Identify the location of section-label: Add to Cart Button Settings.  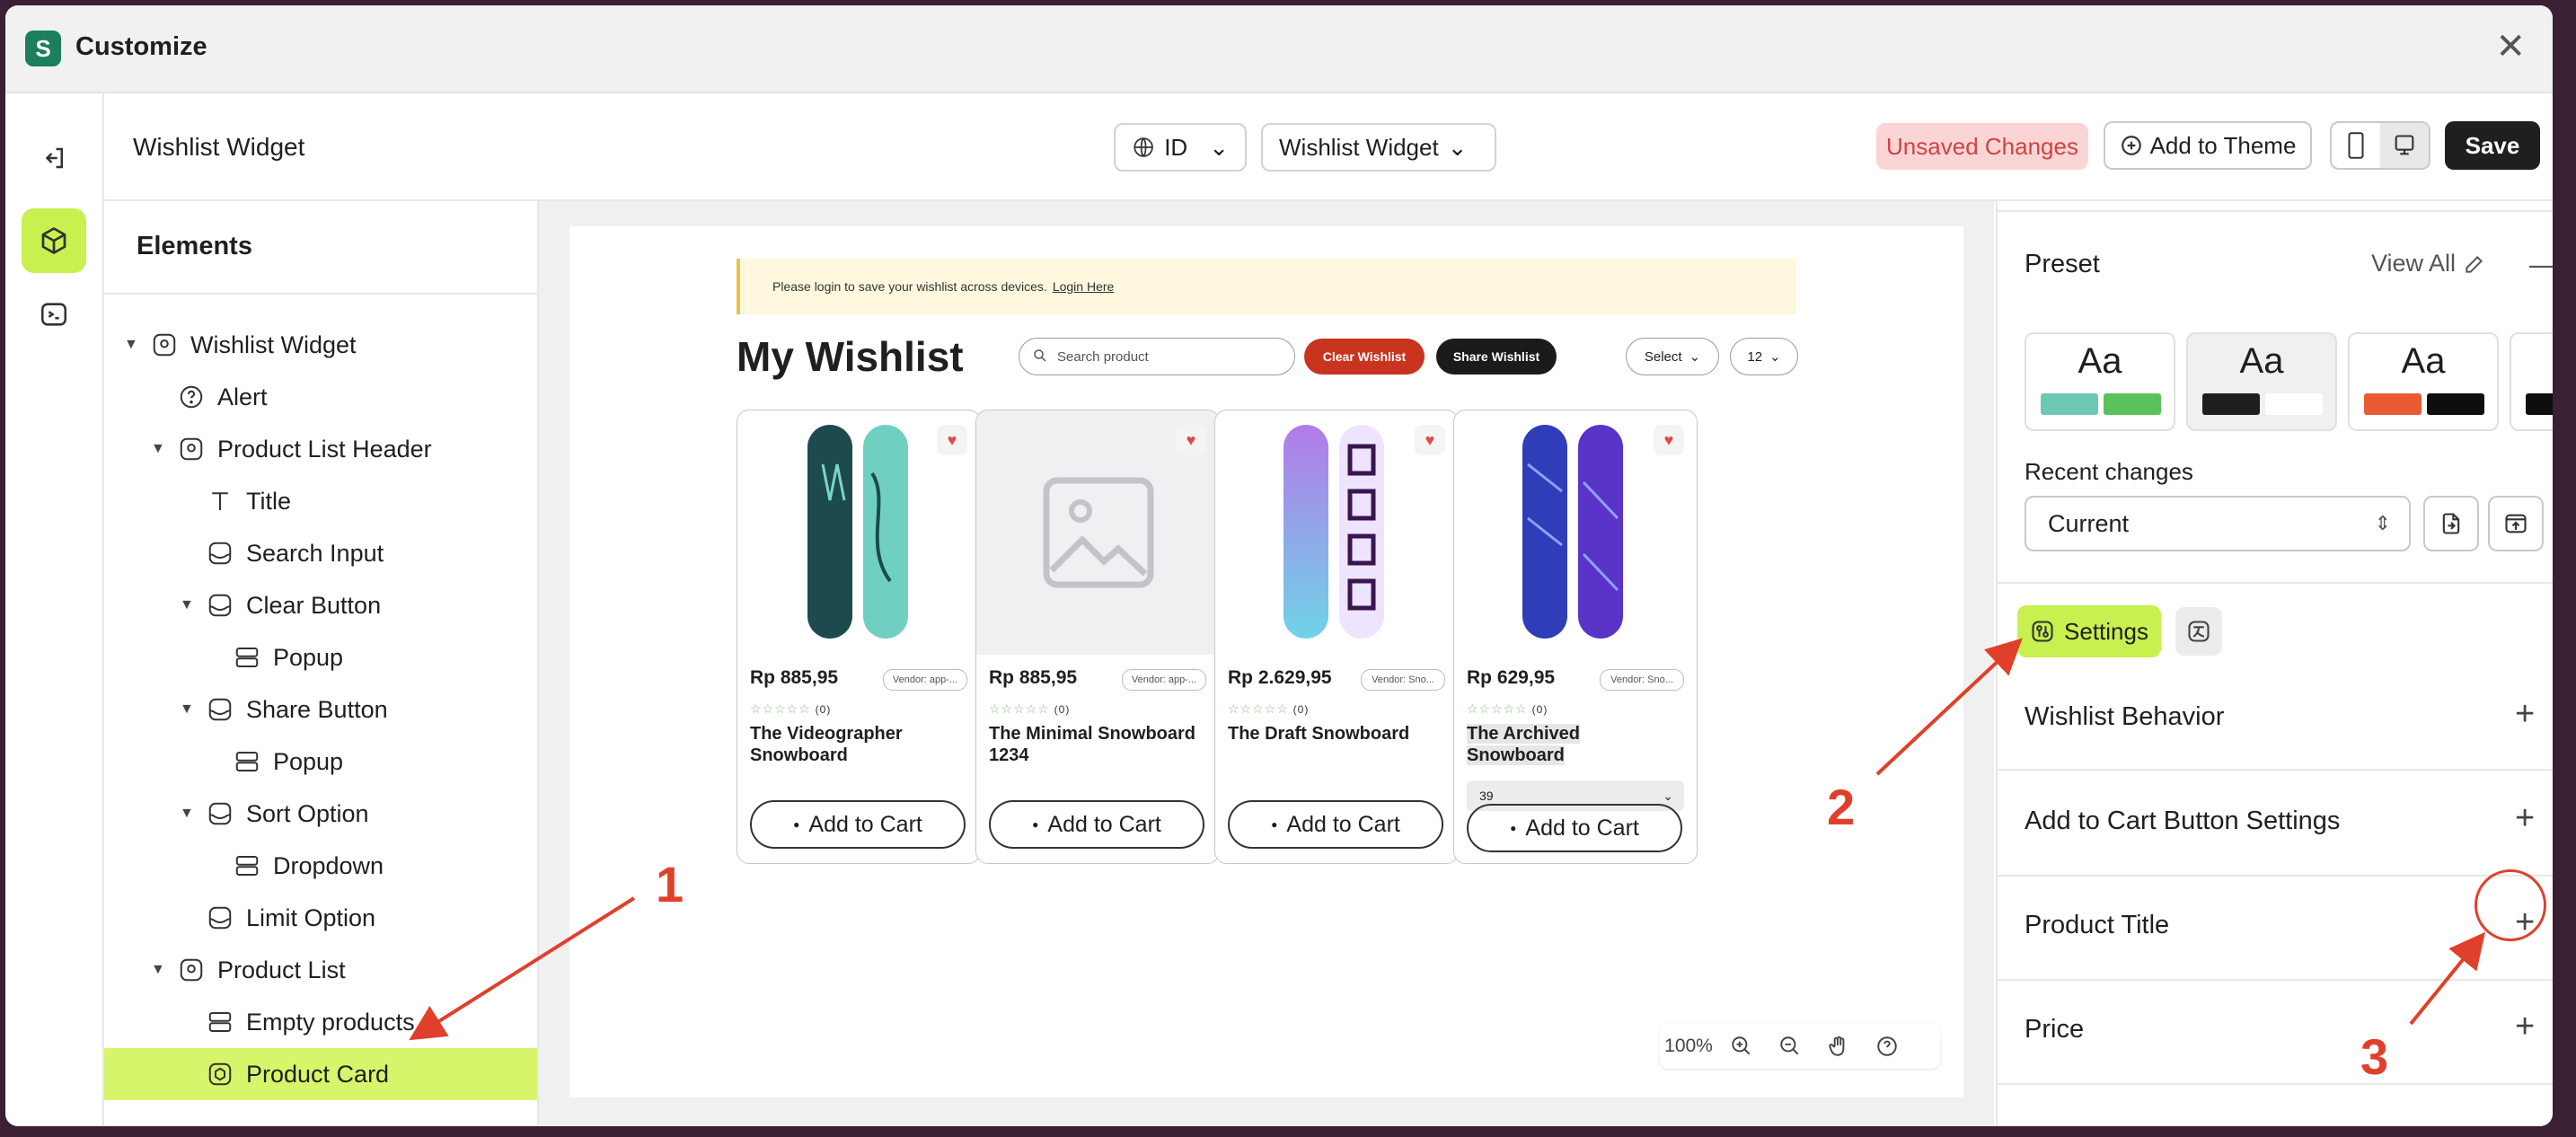
(2183, 820).